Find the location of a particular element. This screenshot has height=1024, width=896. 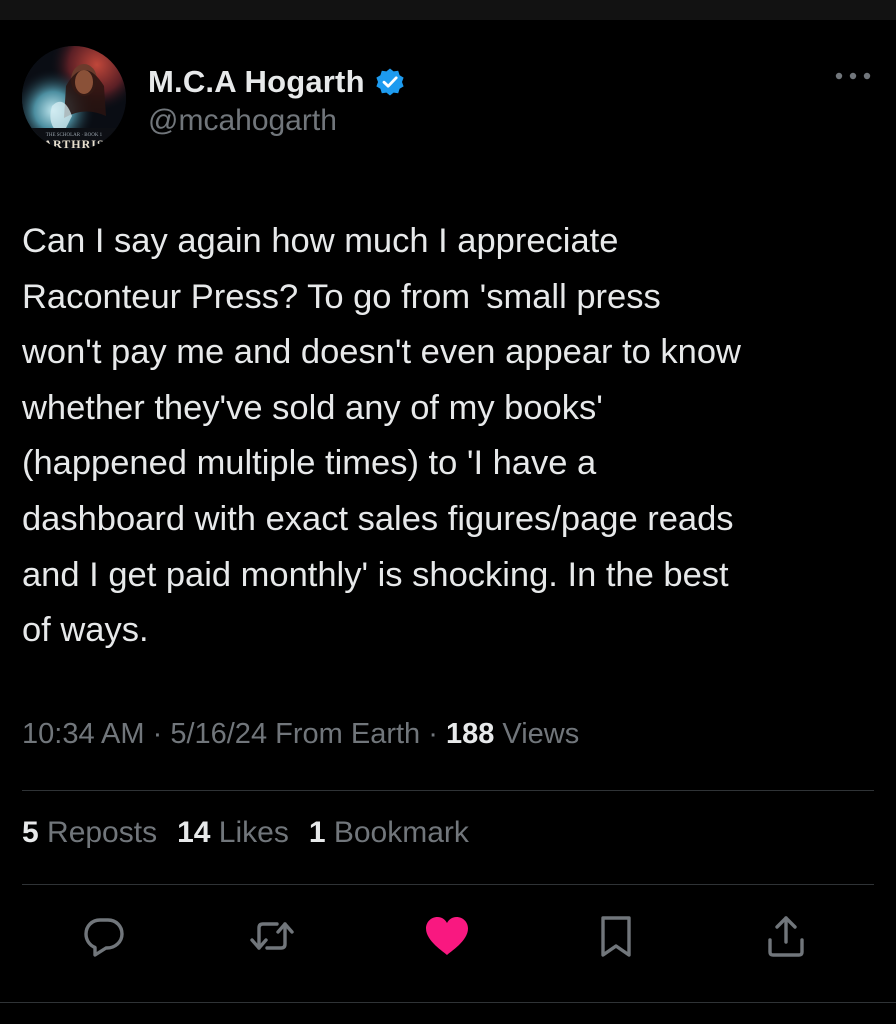

author-display-name: M.C.A Hogarth is located at coordinates (256, 82).